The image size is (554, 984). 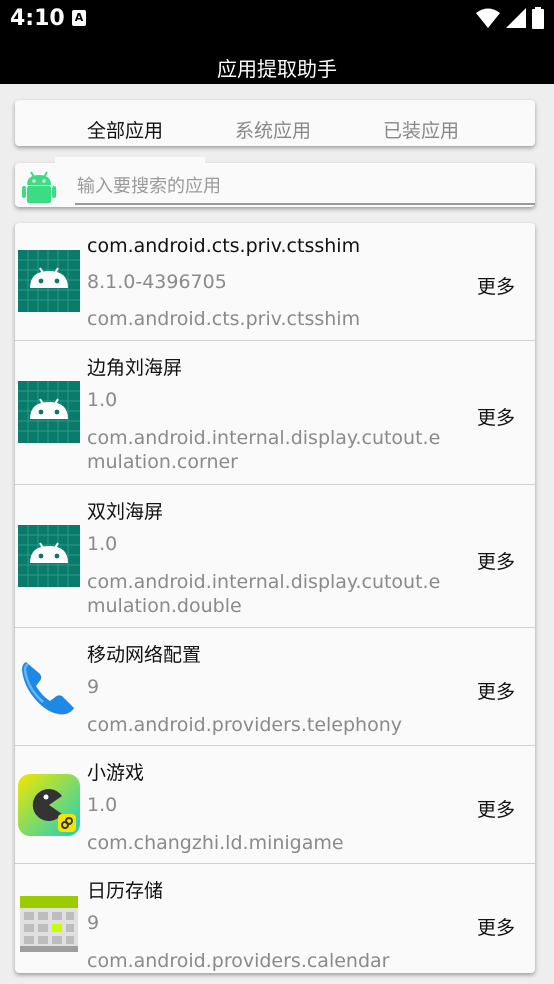 What do you see at coordinates (135, 368) in the screenshot?
I see `app-name: 边角刘海屏` at bounding box center [135, 368].